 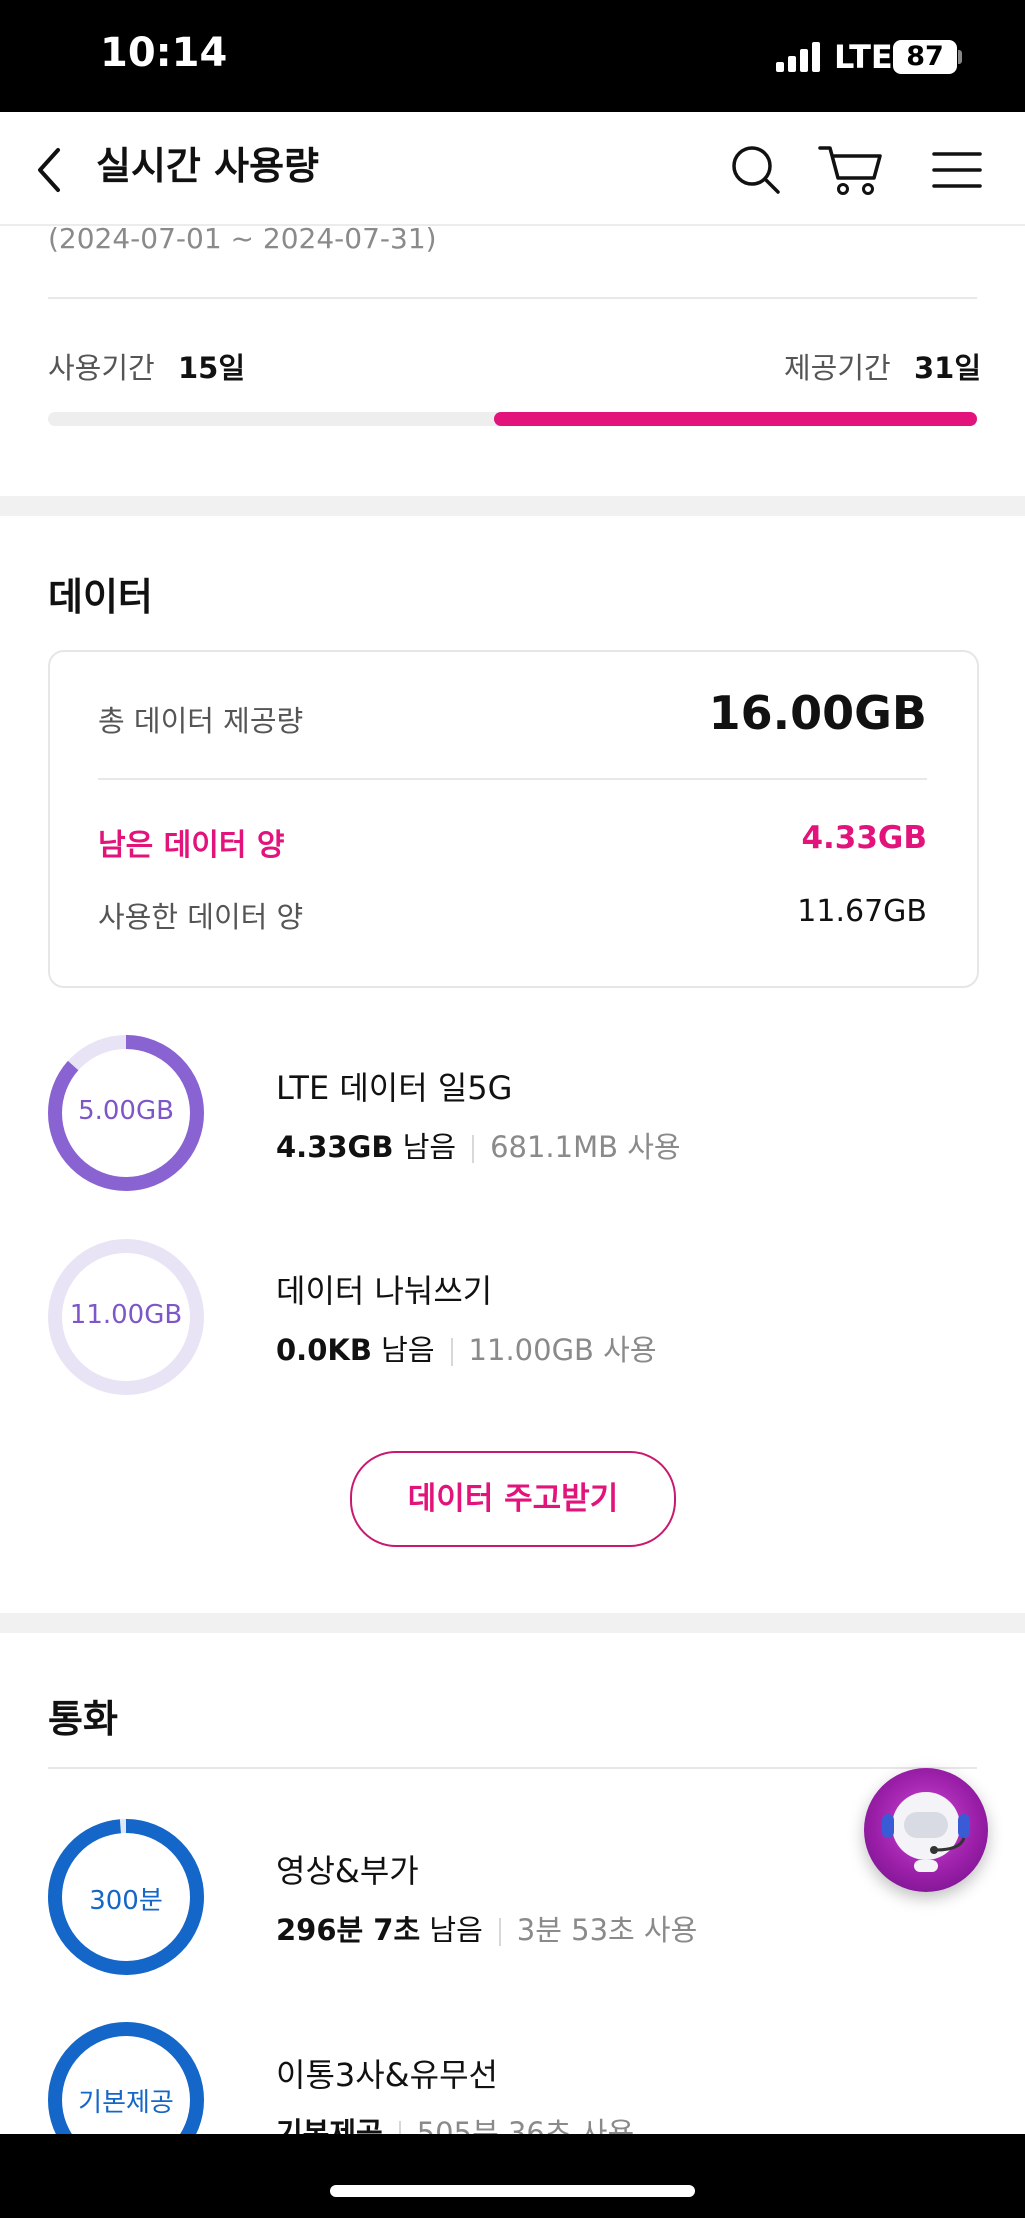 What do you see at coordinates (242, 238) in the screenshot?
I see `billing-period-range: (2024-07-01 ~ 2024-07-31)` at bounding box center [242, 238].